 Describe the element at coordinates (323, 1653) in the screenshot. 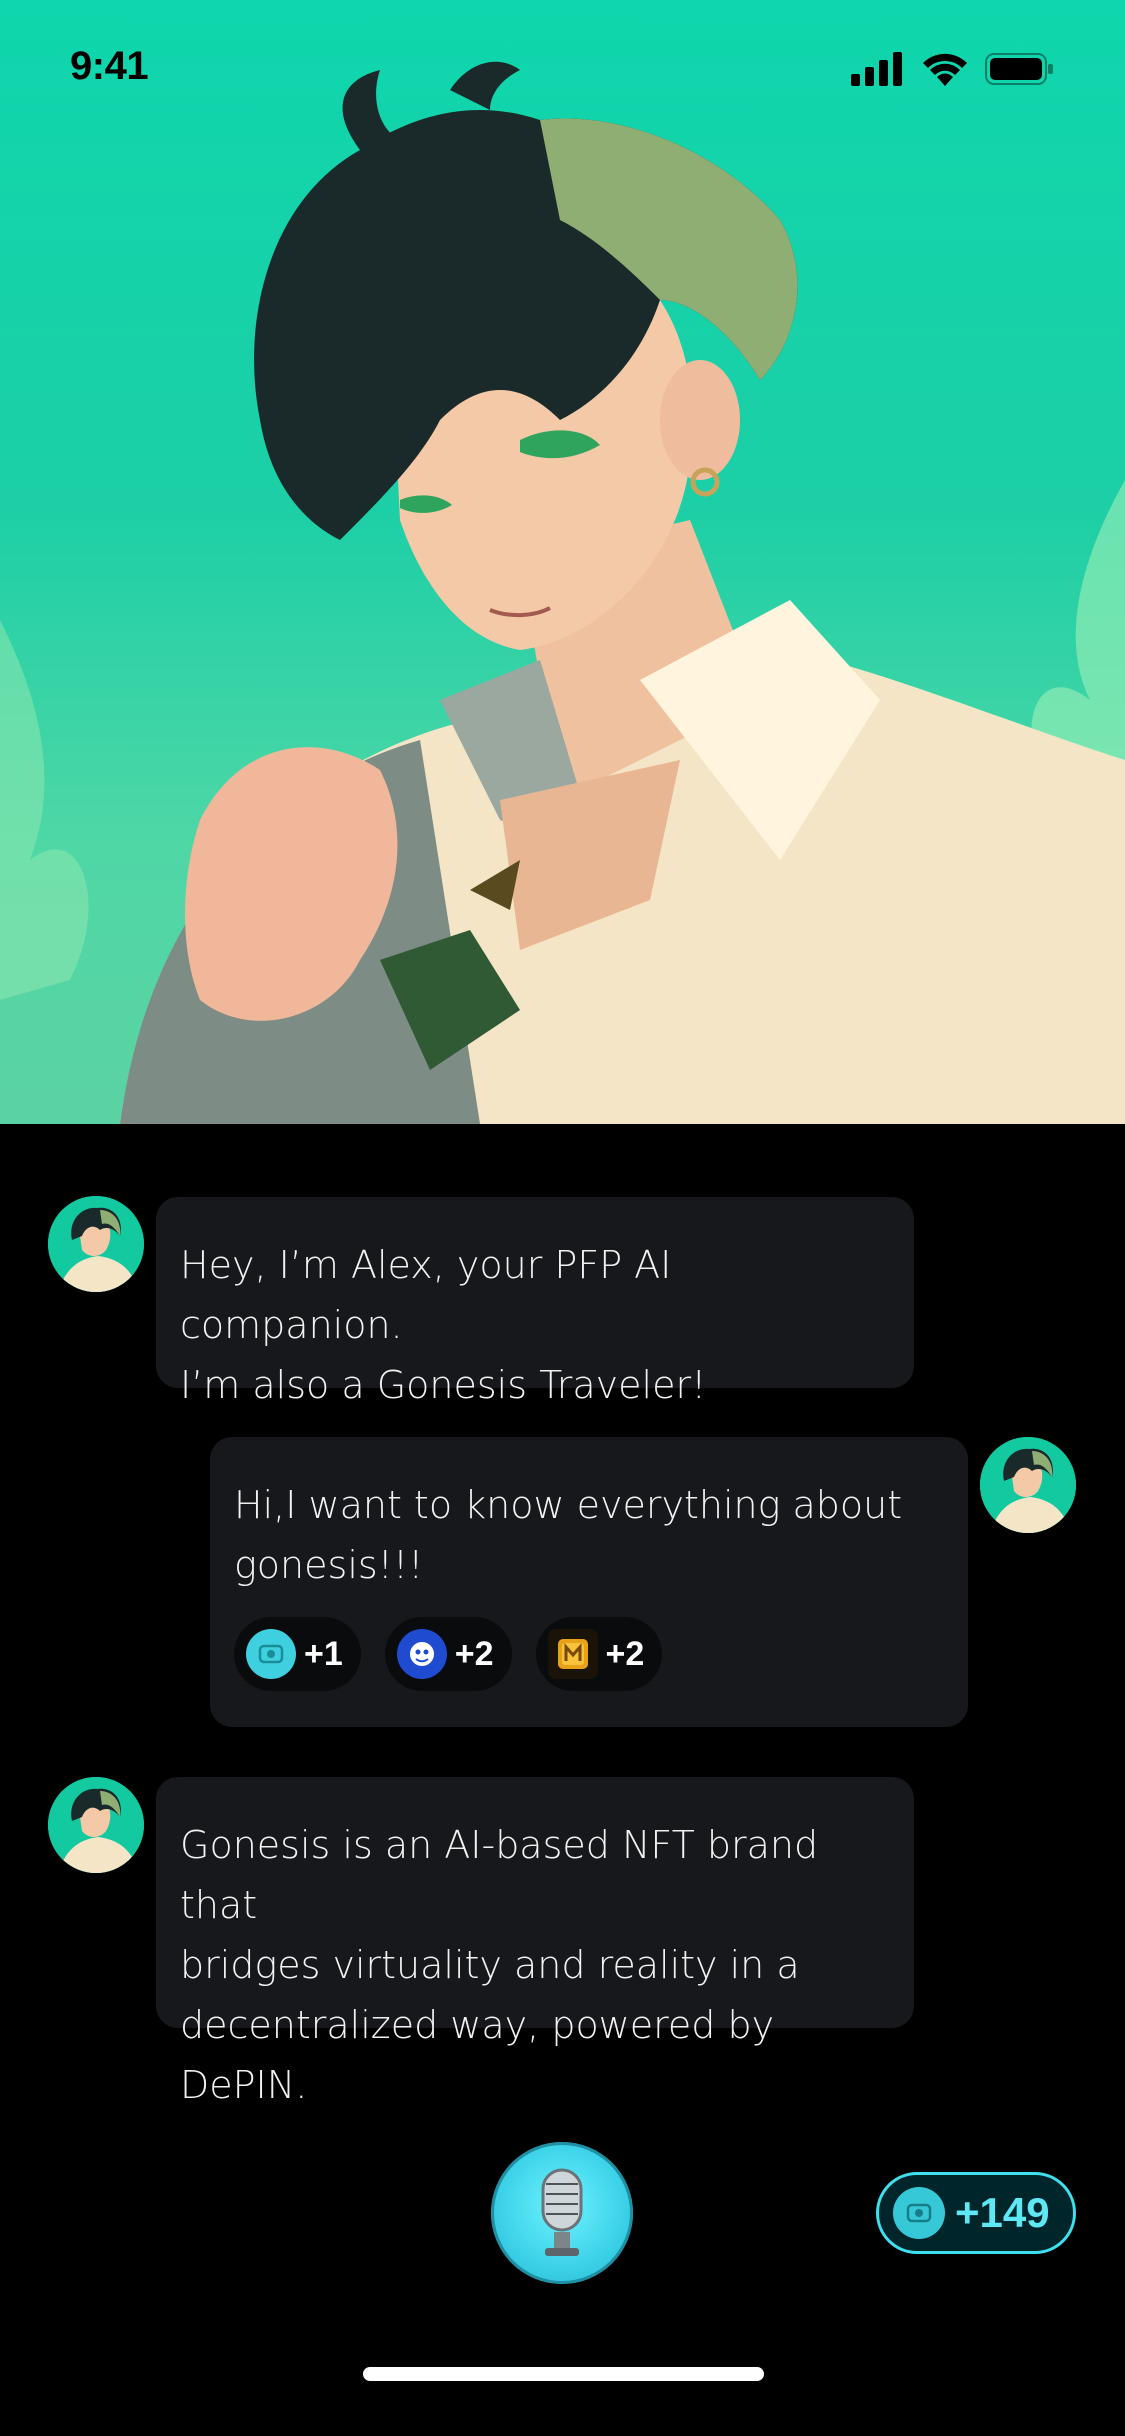

I see `reward-value: +1` at that location.